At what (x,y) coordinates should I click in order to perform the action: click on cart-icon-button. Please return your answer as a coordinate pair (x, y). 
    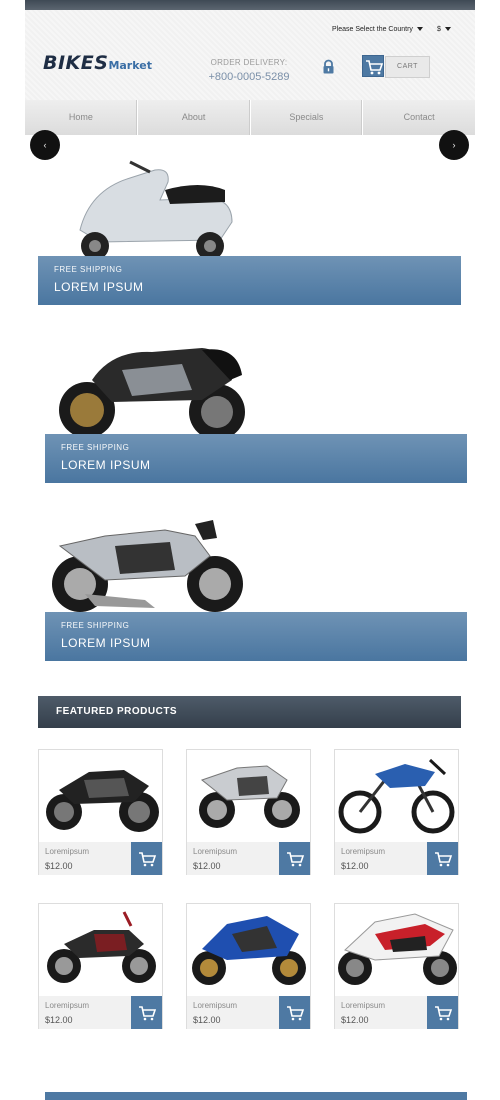
    Looking at the image, I should click on (373, 66).